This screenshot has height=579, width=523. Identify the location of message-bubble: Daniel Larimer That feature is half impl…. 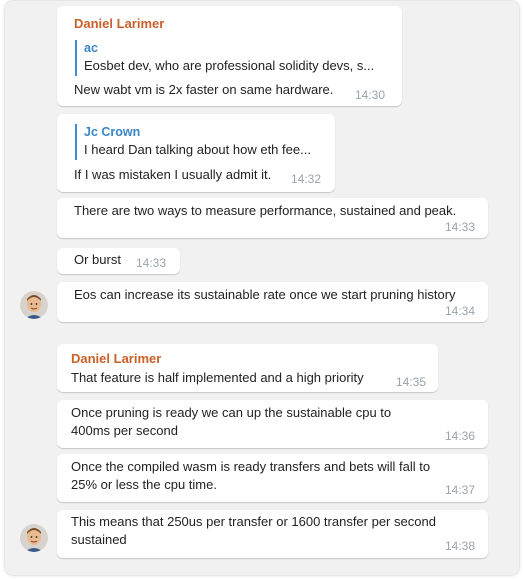
(247, 368).